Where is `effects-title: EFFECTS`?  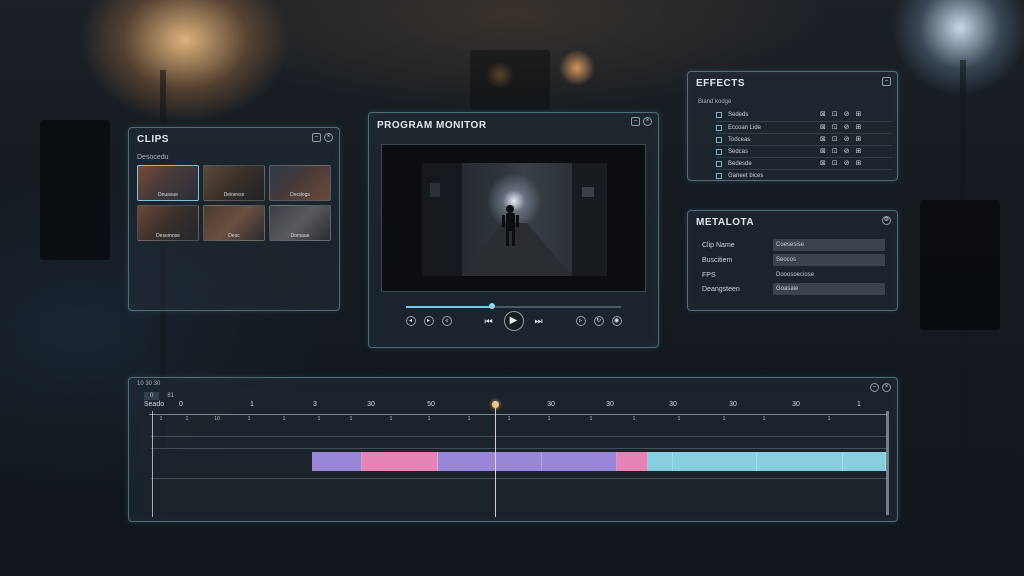 effects-title: EFFECTS is located at coordinates (721, 83).